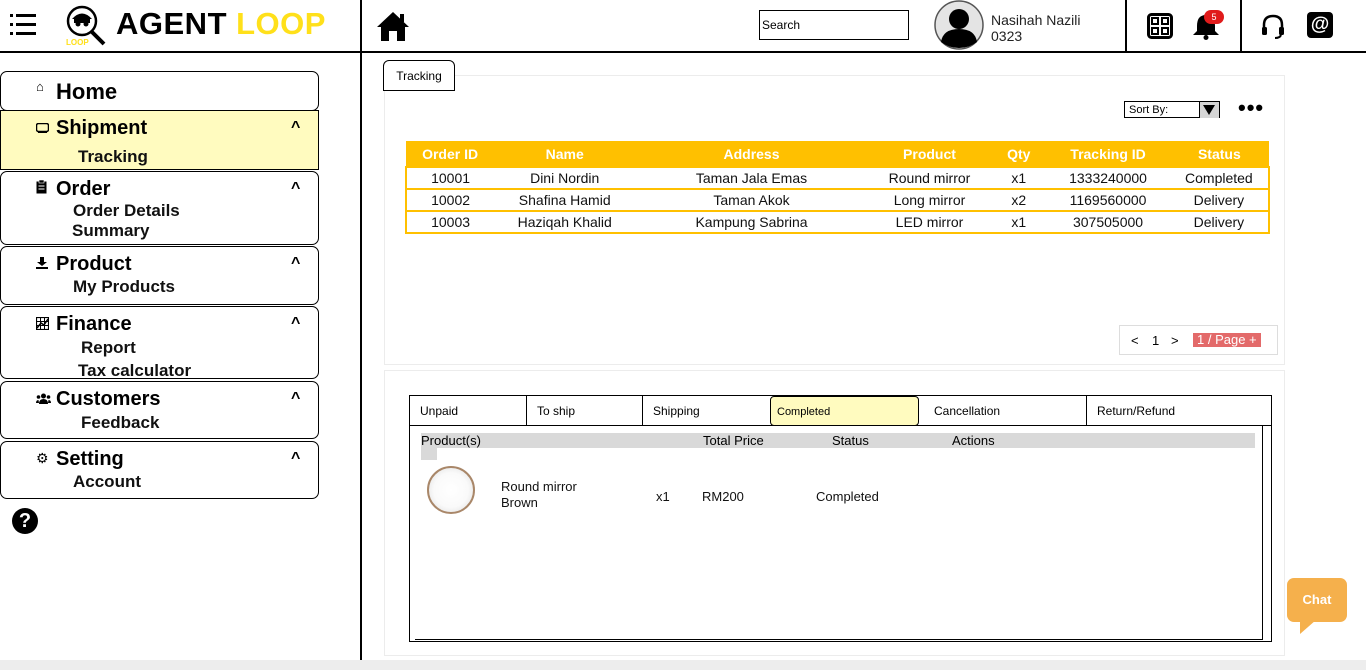 The image size is (1366, 670). Describe the element at coordinates (733, 440) in the screenshot. I see `column-header: Total Price` at that location.